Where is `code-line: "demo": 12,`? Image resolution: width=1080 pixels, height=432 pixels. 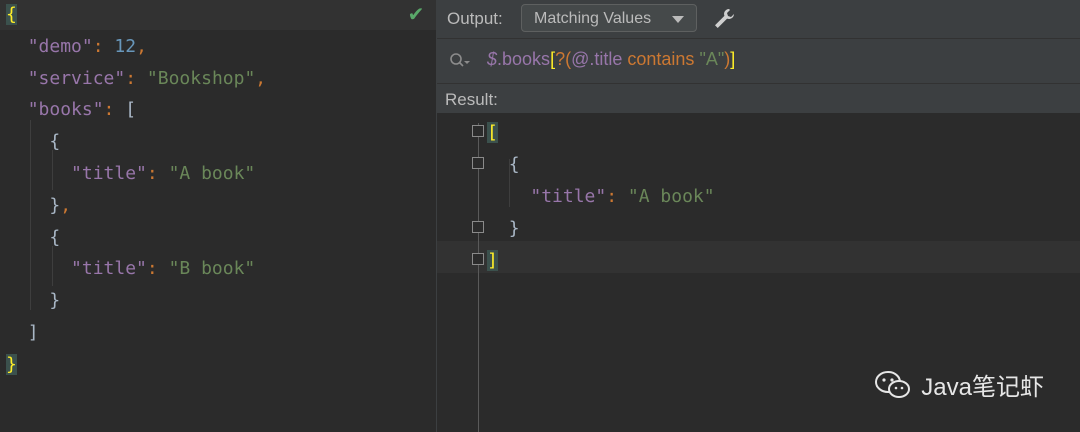 code-line: "demo": 12, is located at coordinates (76, 47).